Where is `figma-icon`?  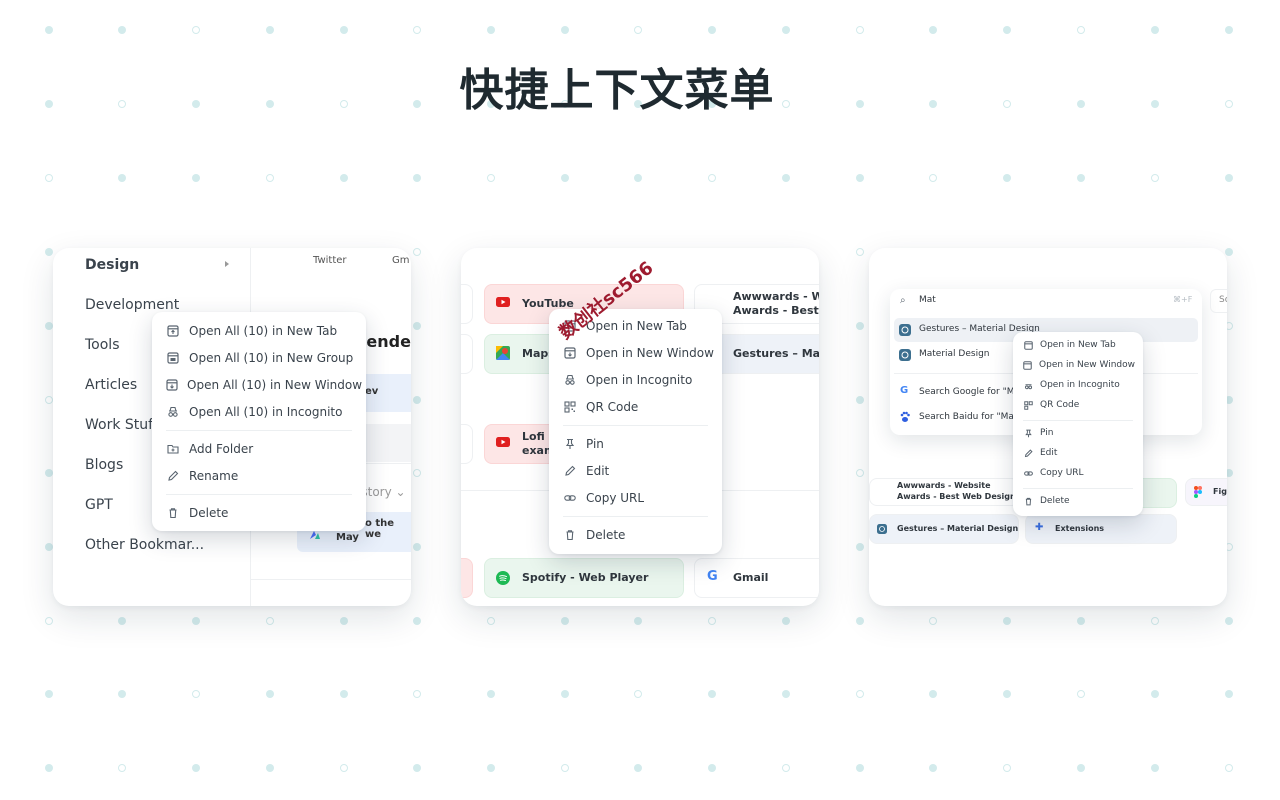
figma-icon is located at coordinates (1198, 492).